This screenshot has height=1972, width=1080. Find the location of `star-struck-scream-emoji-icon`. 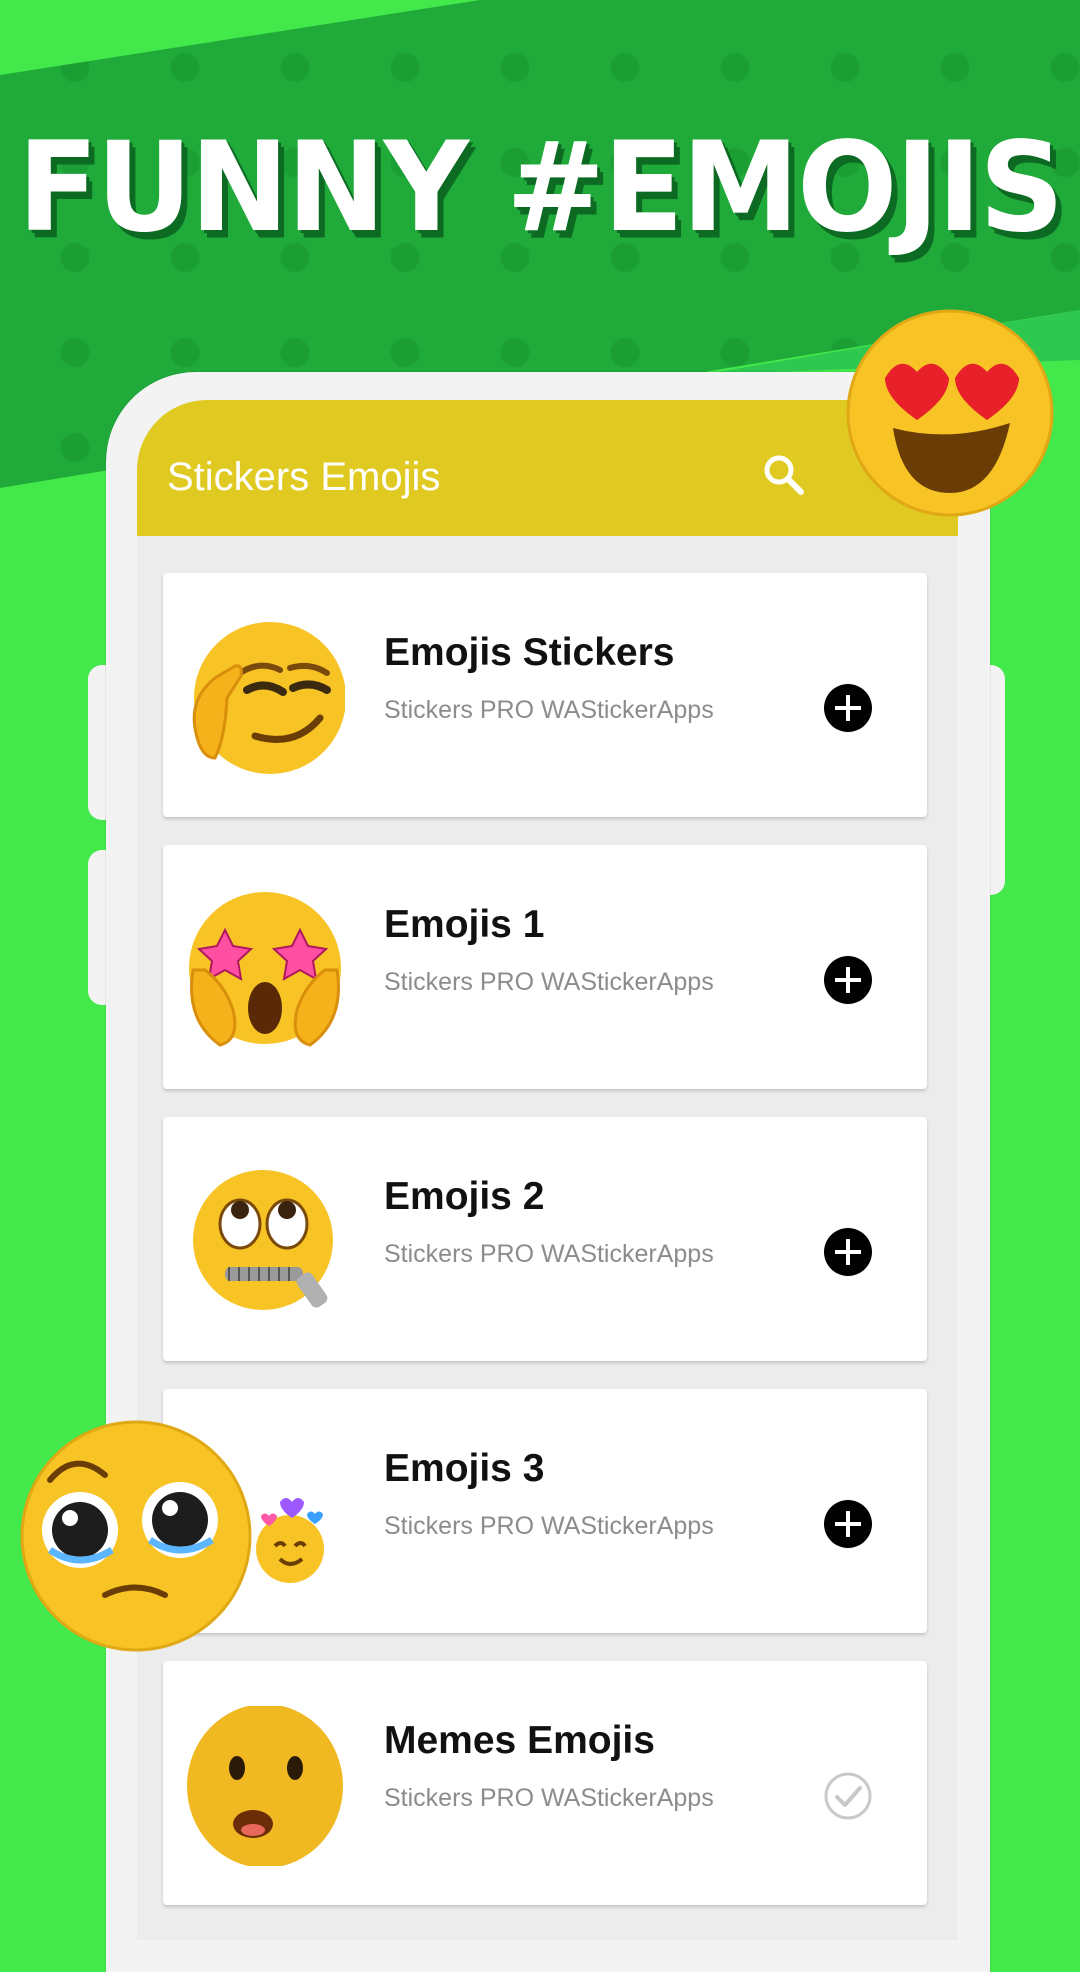

star-struck-scream-emoji-icon is located at coordinates (265, 969).